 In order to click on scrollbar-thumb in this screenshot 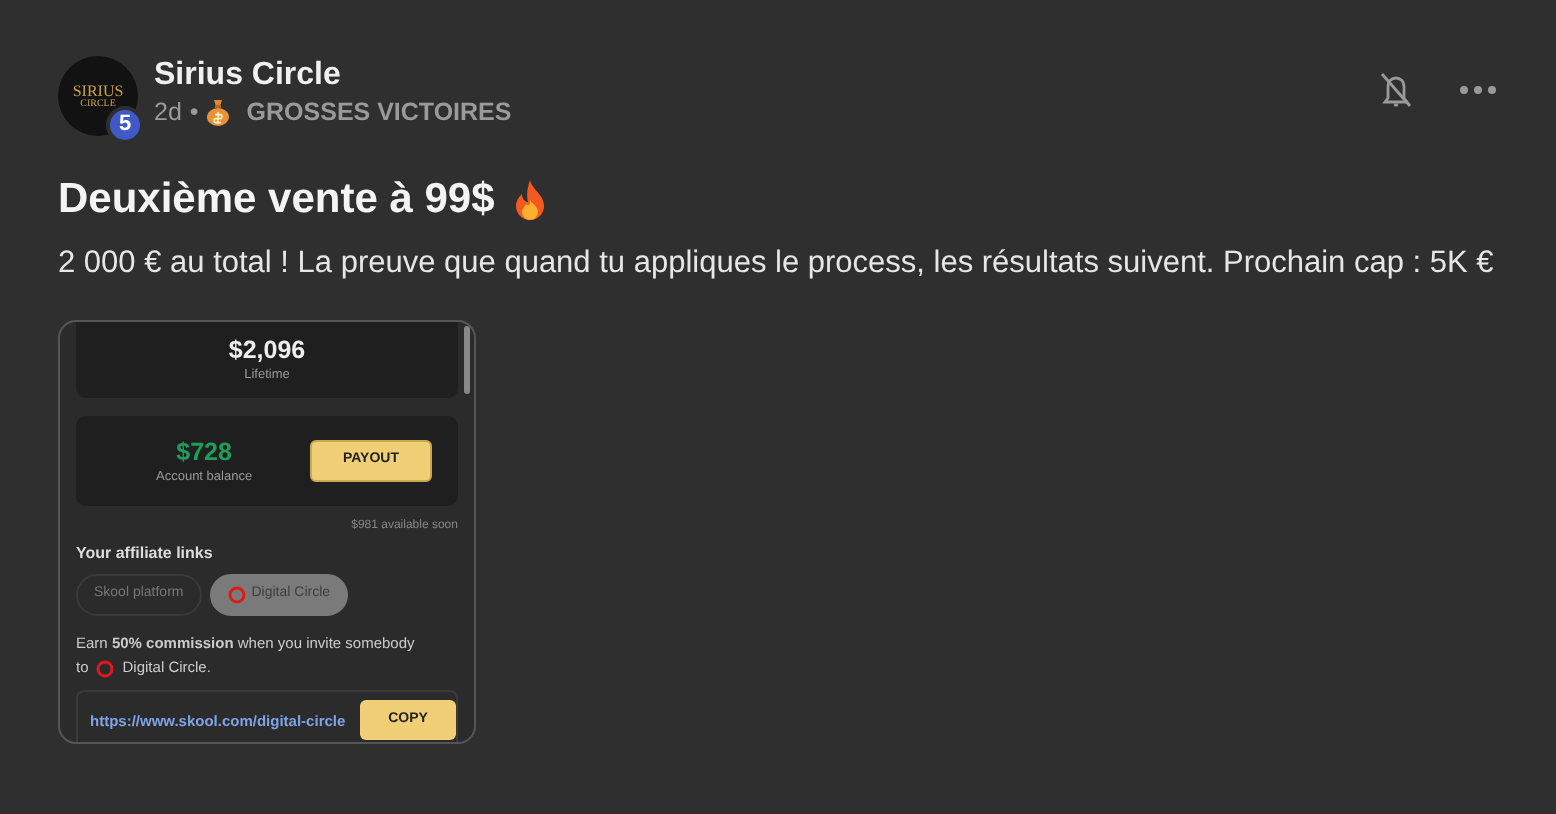, I will do `click(467, 360)`.